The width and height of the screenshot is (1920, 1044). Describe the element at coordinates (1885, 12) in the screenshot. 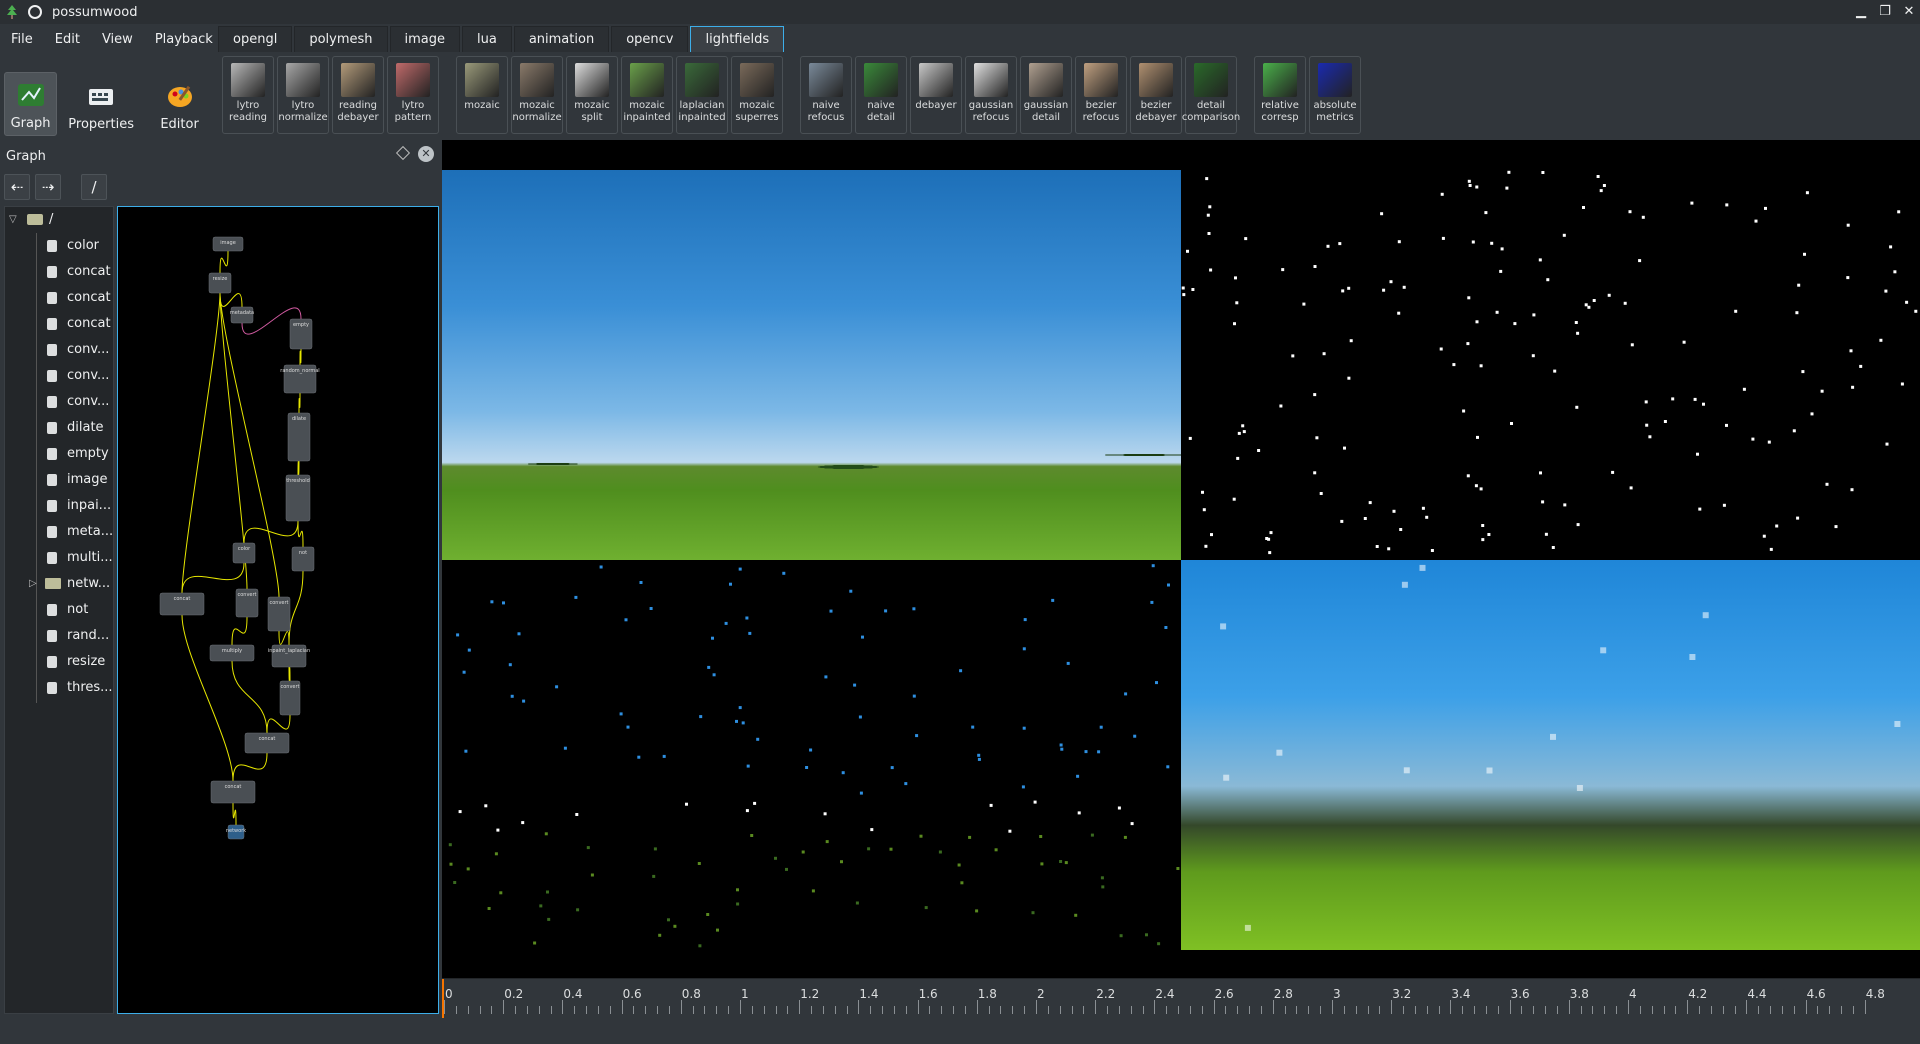

I see `maximize-button: ❐` at that location.